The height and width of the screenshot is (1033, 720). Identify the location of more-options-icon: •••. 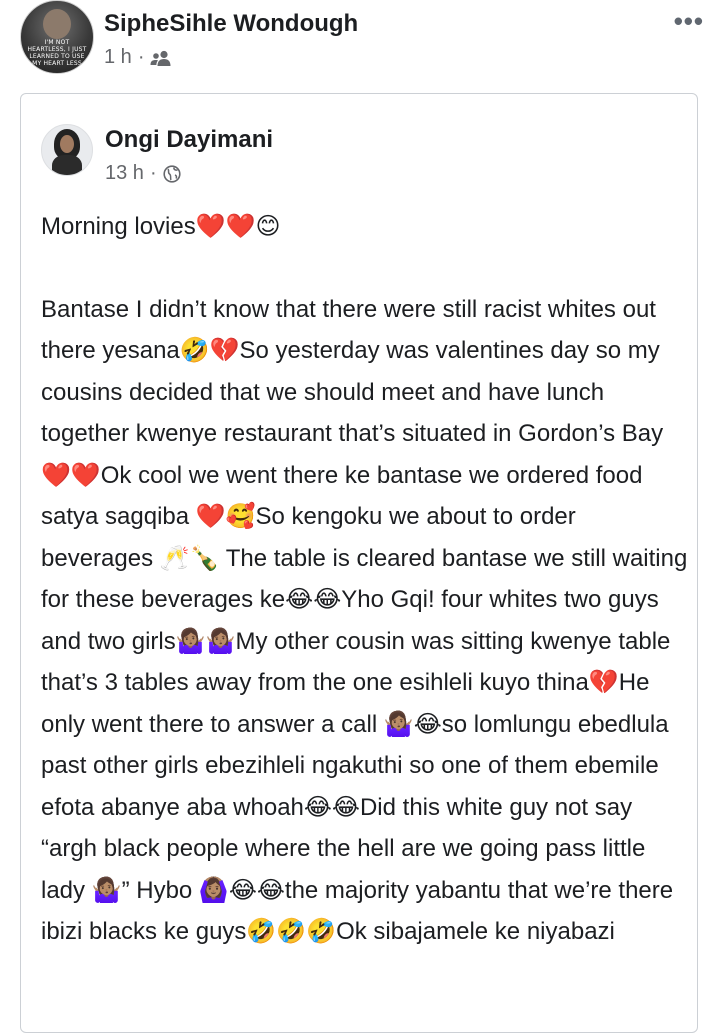
(689, 21).